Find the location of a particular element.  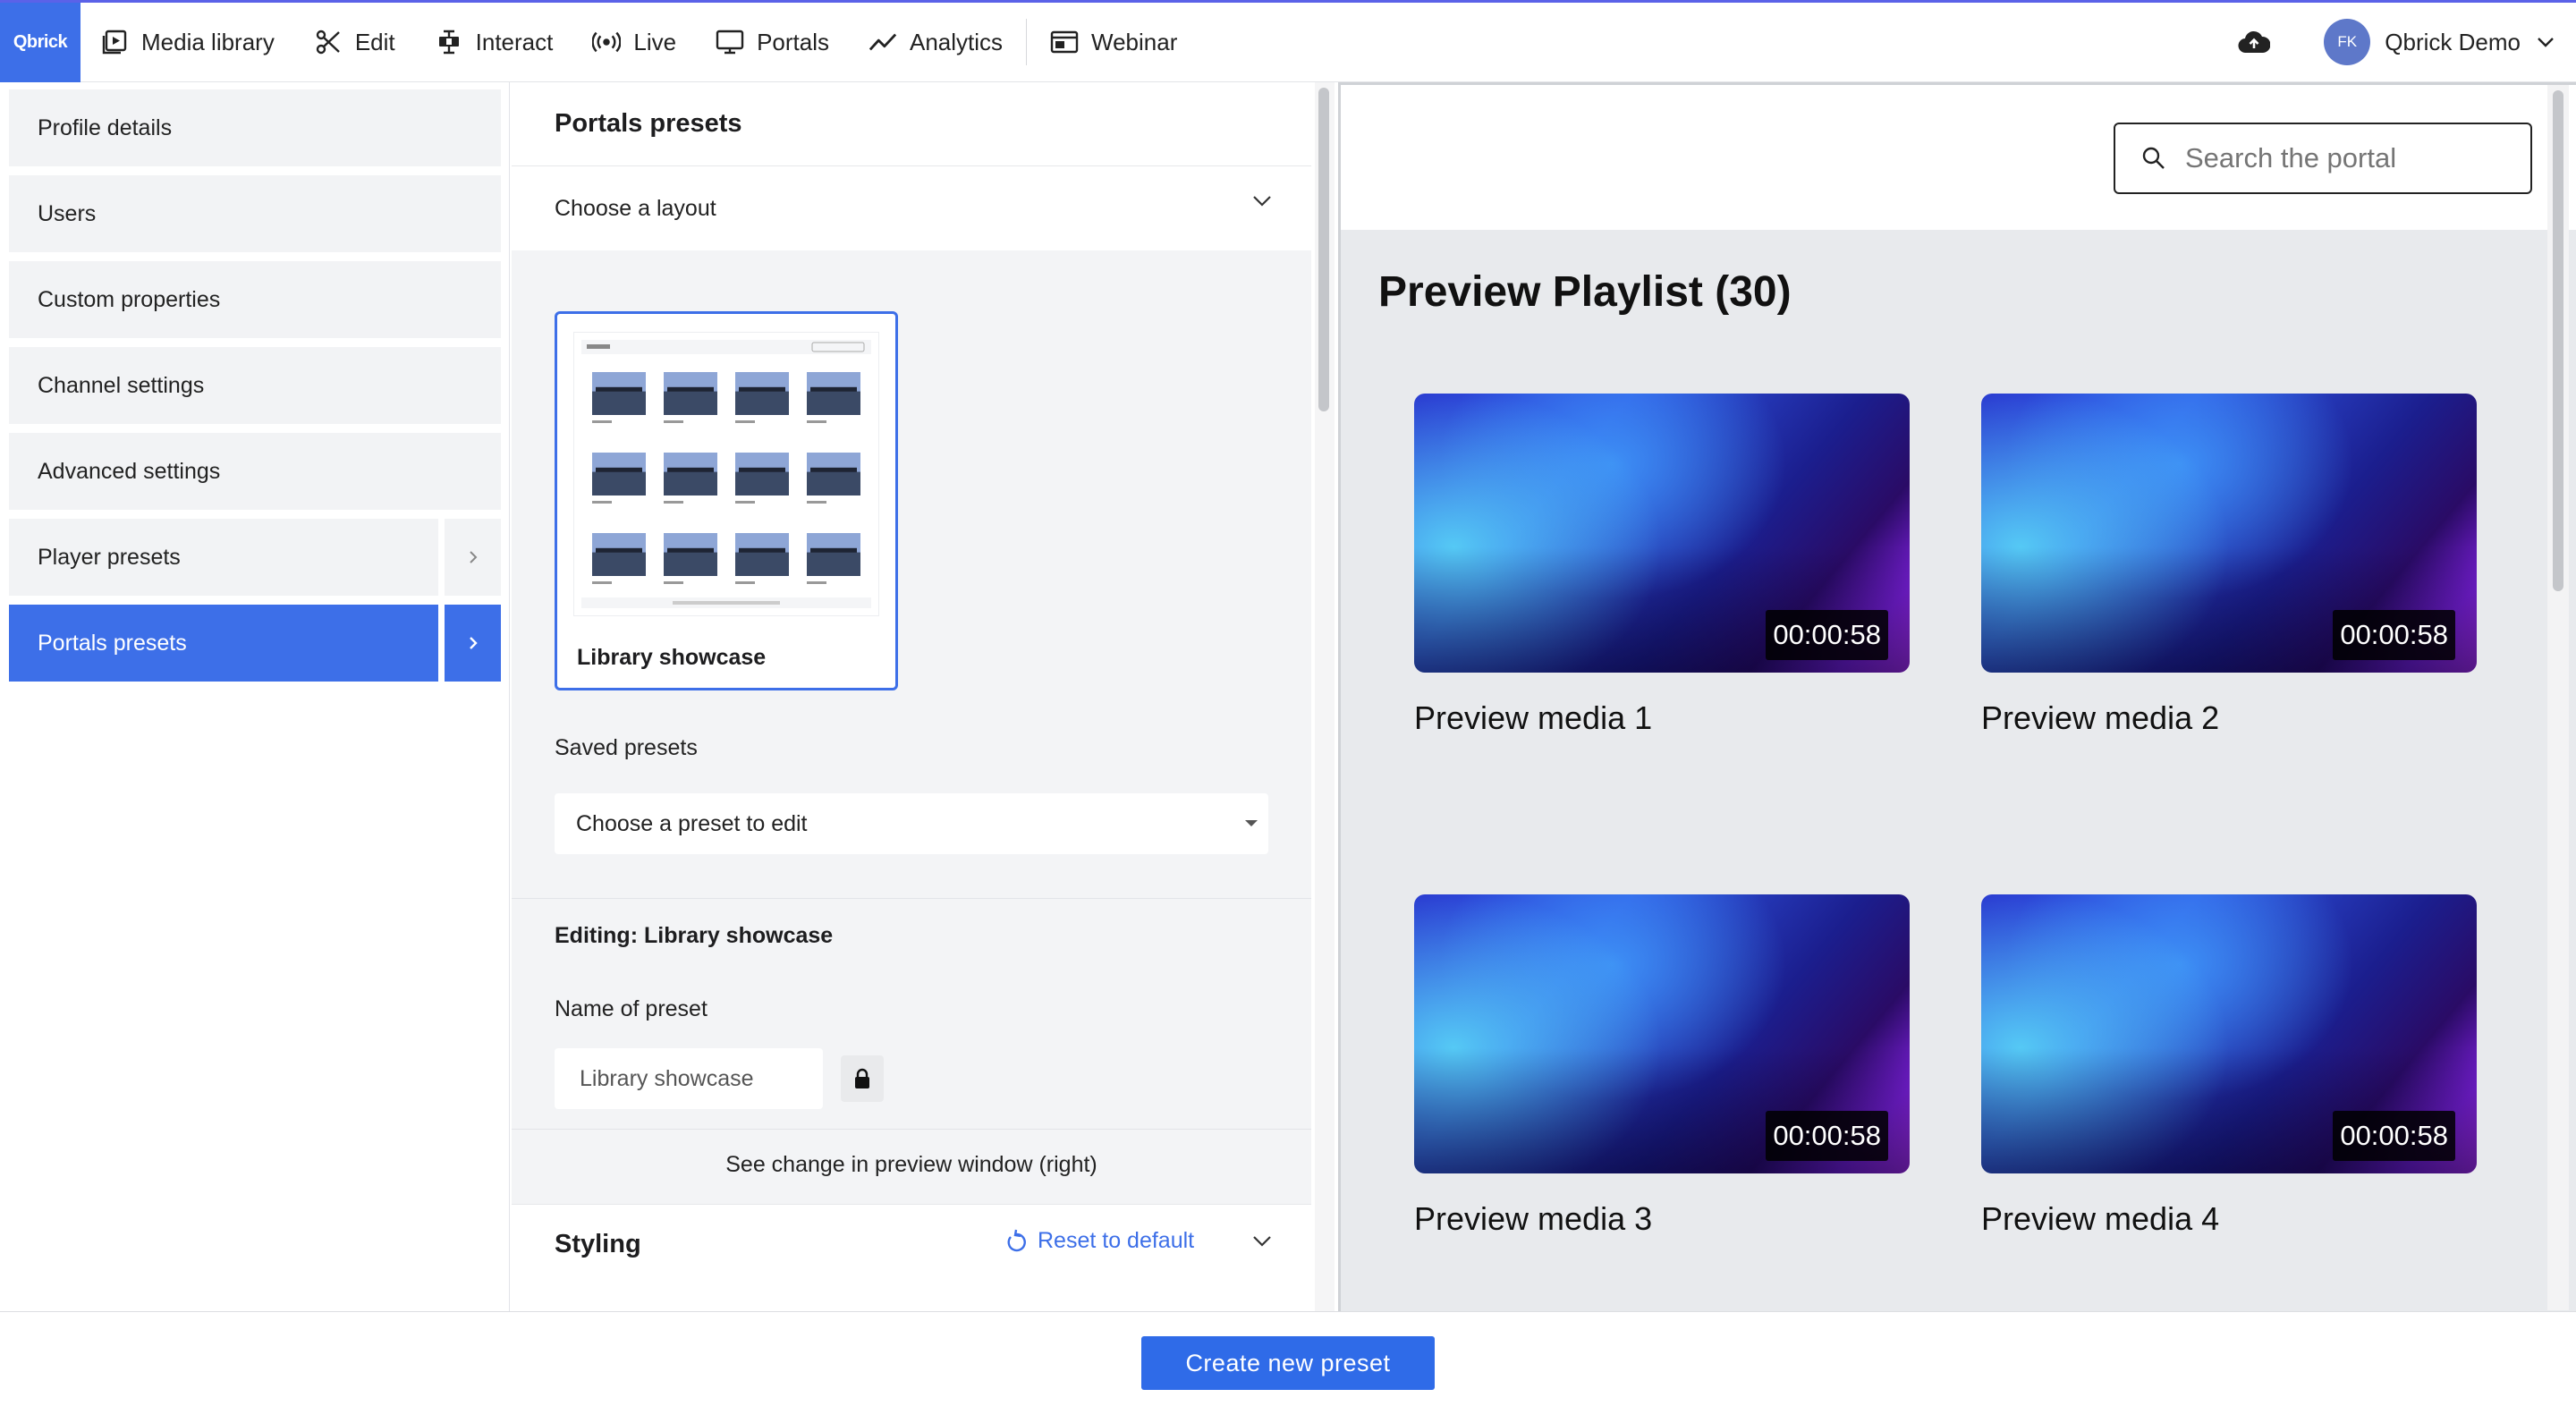

sidebar-item-profile-details: Profile details is located at coordinates (255, 128).